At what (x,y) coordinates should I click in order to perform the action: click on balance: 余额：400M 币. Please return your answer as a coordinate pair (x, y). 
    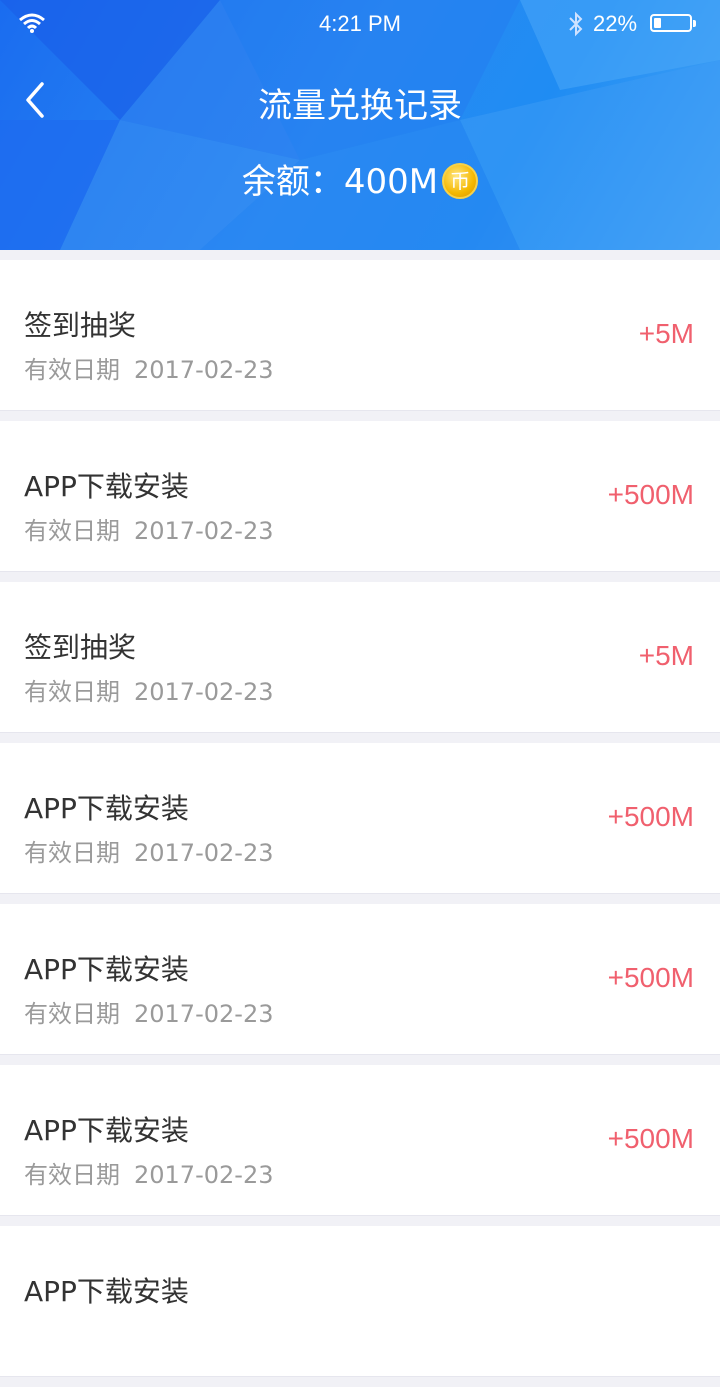
    Looking at the image, I should click on (360, 178).